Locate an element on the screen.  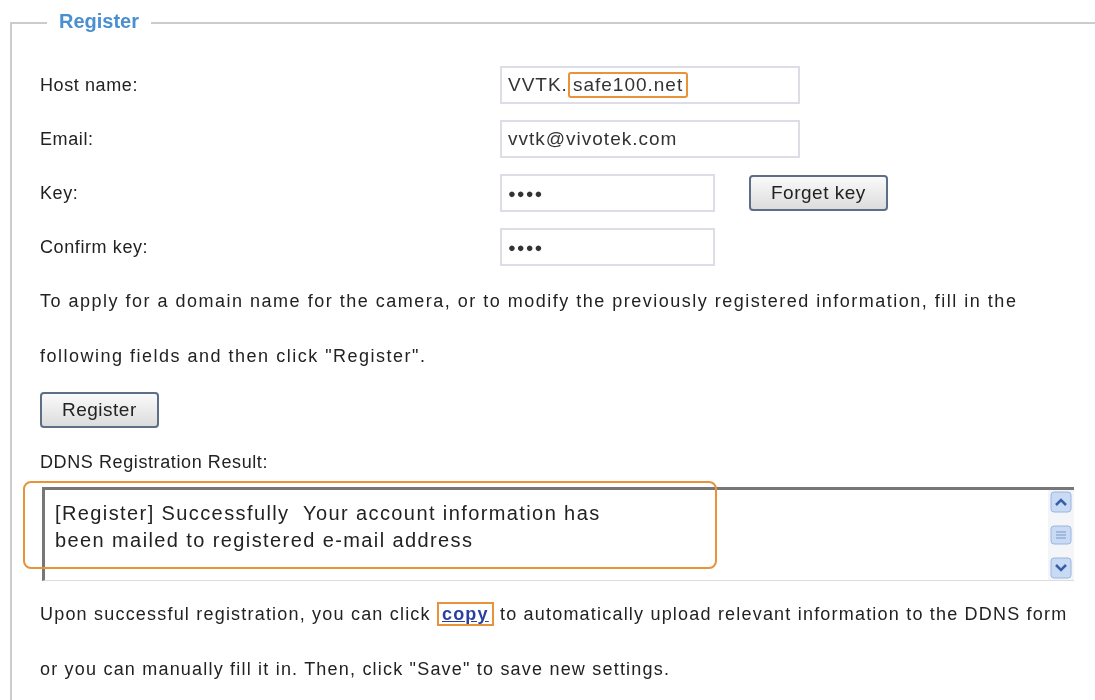
field-label: Confirm key: is located at coordinates (95, 247).